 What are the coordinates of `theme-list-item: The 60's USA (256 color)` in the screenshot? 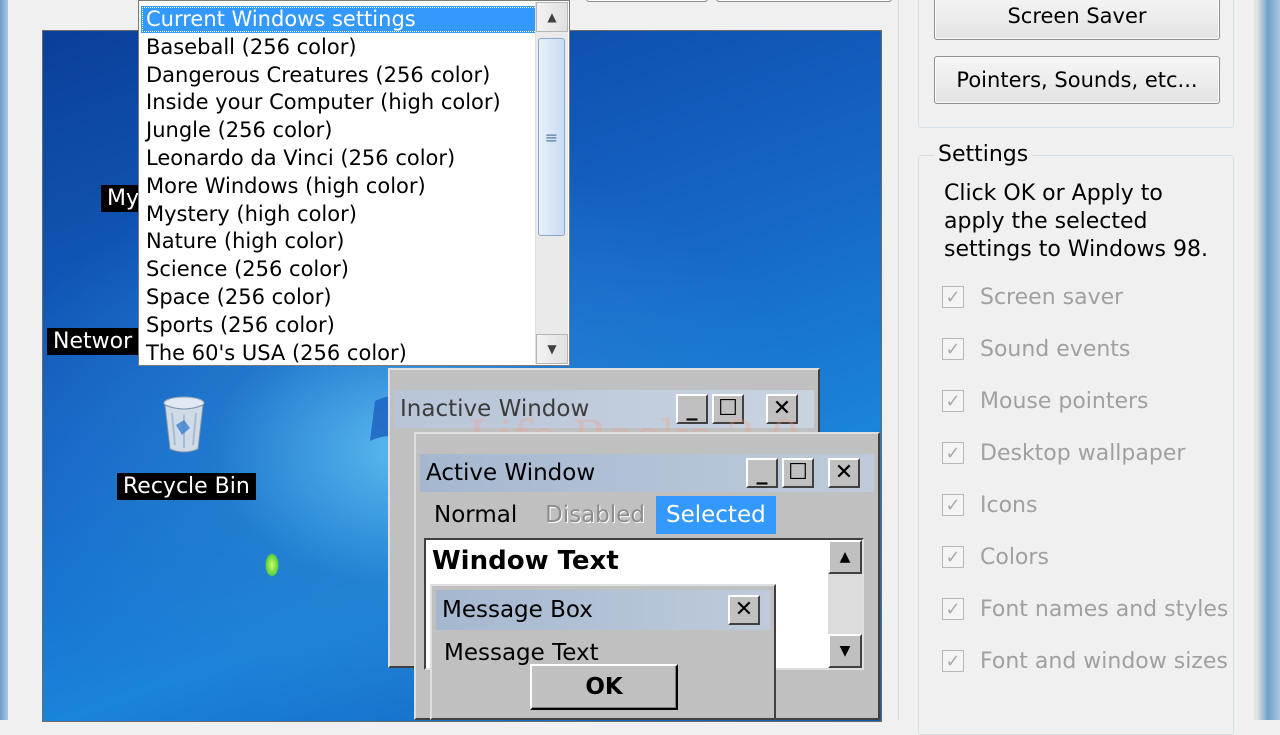 It's located at (339, 352).